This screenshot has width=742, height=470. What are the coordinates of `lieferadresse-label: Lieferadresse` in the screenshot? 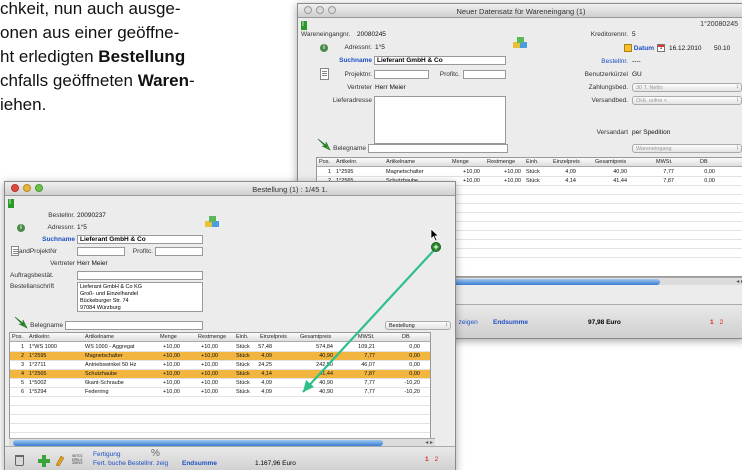 It's located at (352, 100).